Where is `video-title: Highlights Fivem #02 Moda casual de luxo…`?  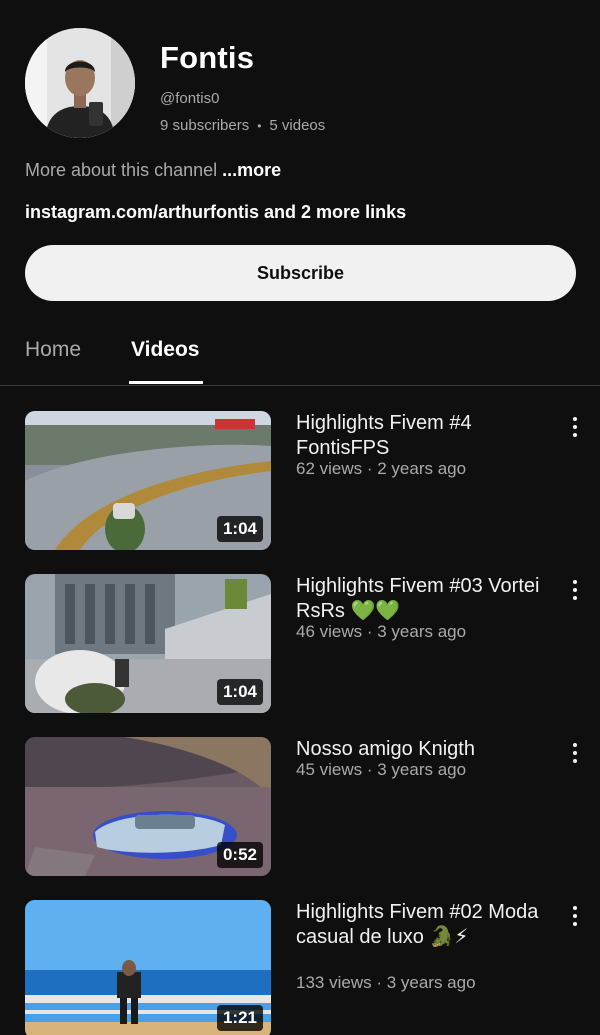 video-title: Highlights Fivem #02 Moda casual de luxo… is located at coordinates (421, 925).